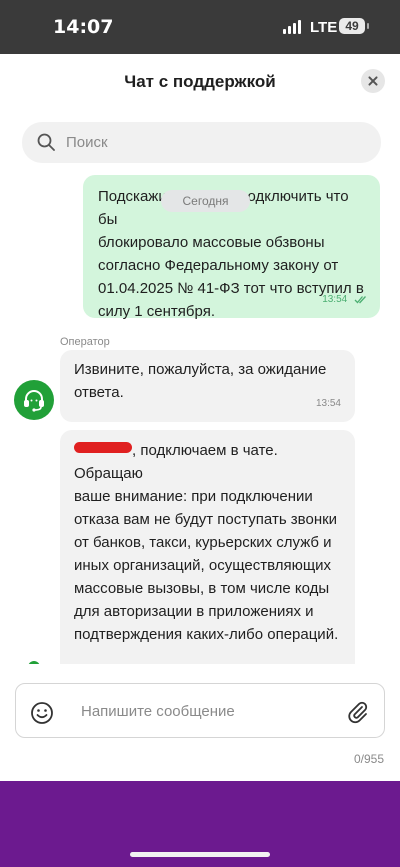 This screenshot has width=400, height=867. I want to click on paperclip-icon, so click(357, 711).